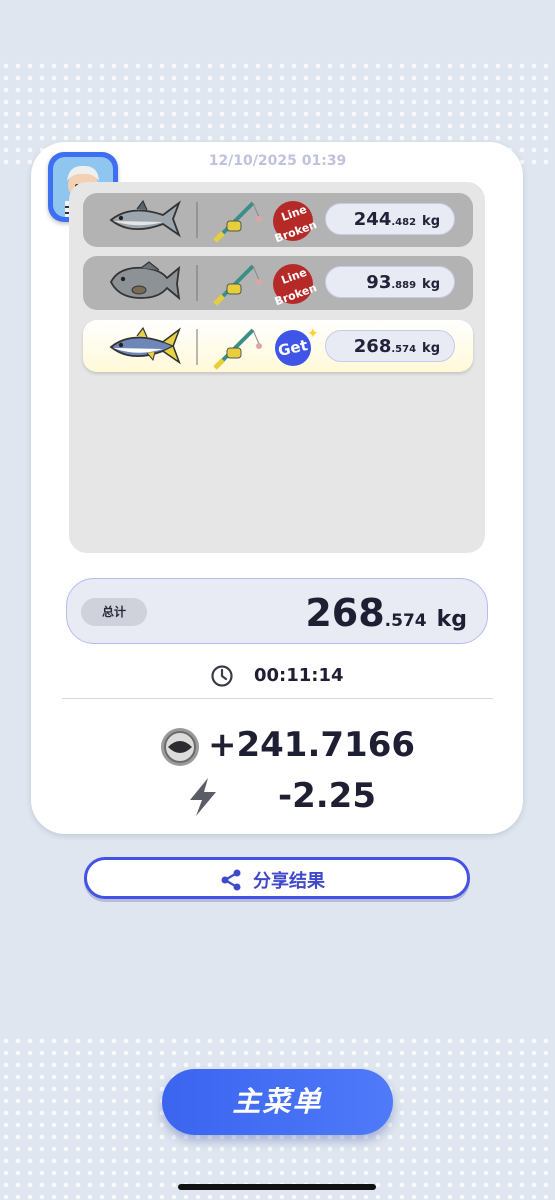  I want to click on catch-weight: 244.482 kg, so click(390, 219).